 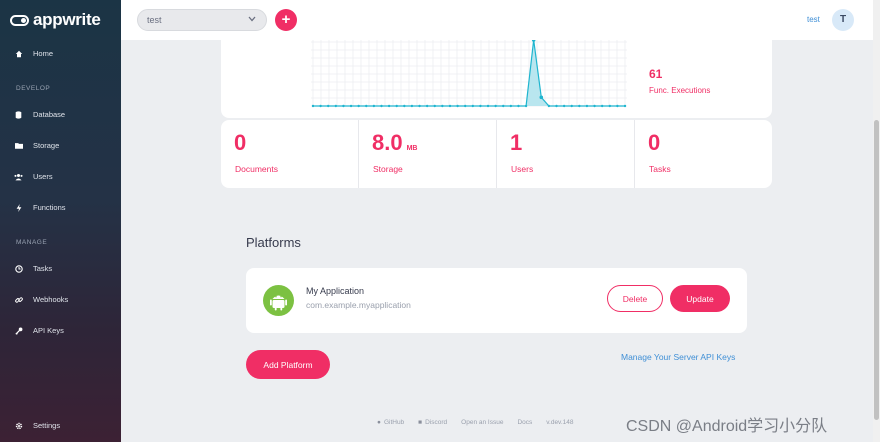 What do you see at coordinates (660, 169) in the screenshot?
I see `stat-label: Tasks` at bounding box center [660, 169].